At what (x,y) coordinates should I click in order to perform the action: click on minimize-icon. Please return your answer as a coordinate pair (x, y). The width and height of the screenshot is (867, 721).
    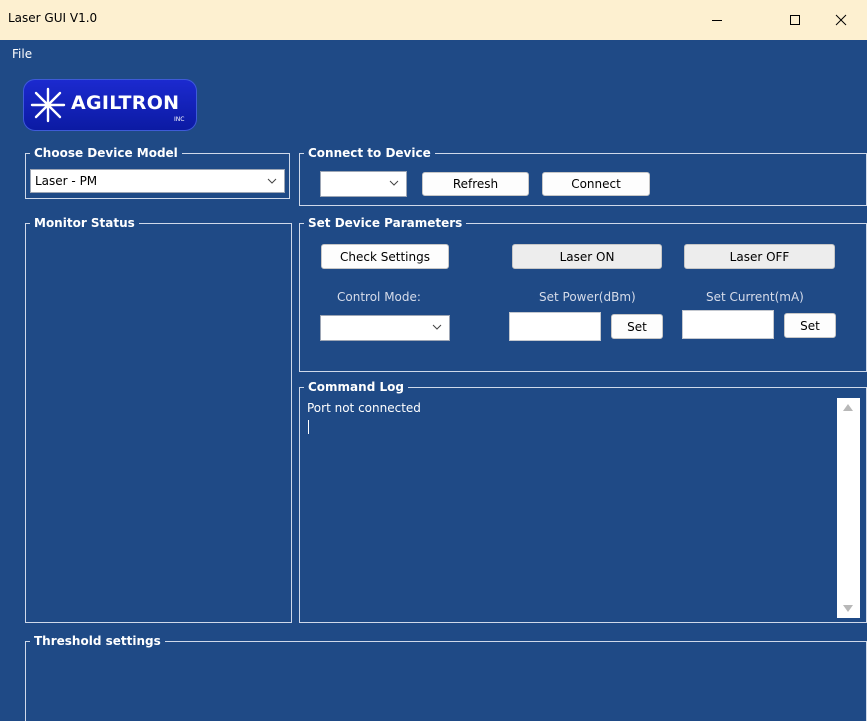
    Looking at the image, I should click on (717, 20).